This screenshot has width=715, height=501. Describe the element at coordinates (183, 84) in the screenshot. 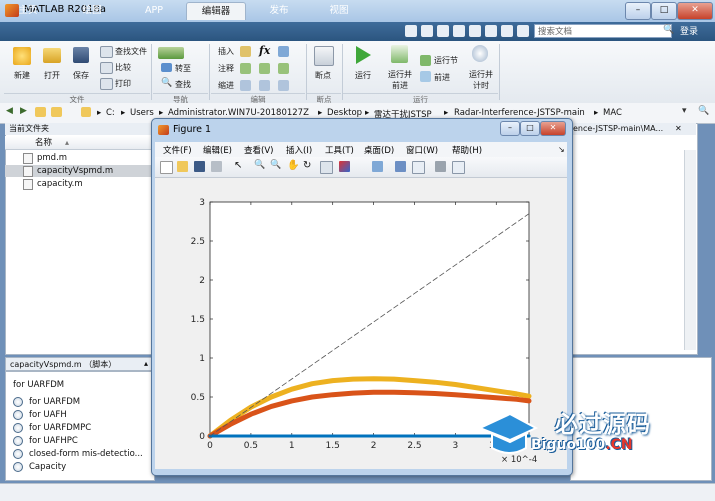

I see `find-button: 查找` at that location.